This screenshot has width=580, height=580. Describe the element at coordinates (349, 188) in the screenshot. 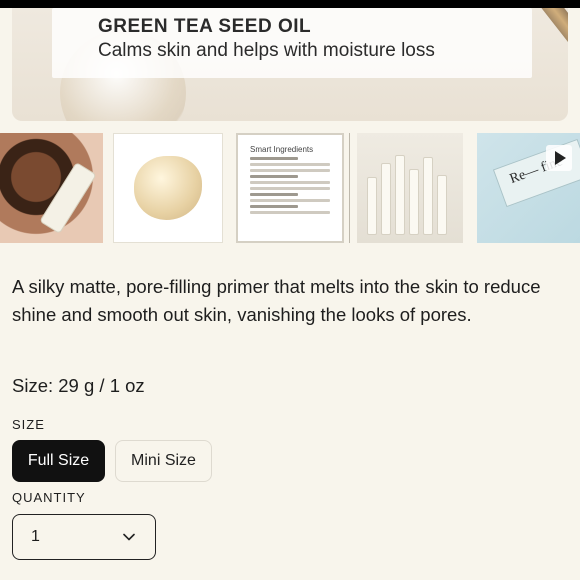

I see `thumbnail-divider` at that location.